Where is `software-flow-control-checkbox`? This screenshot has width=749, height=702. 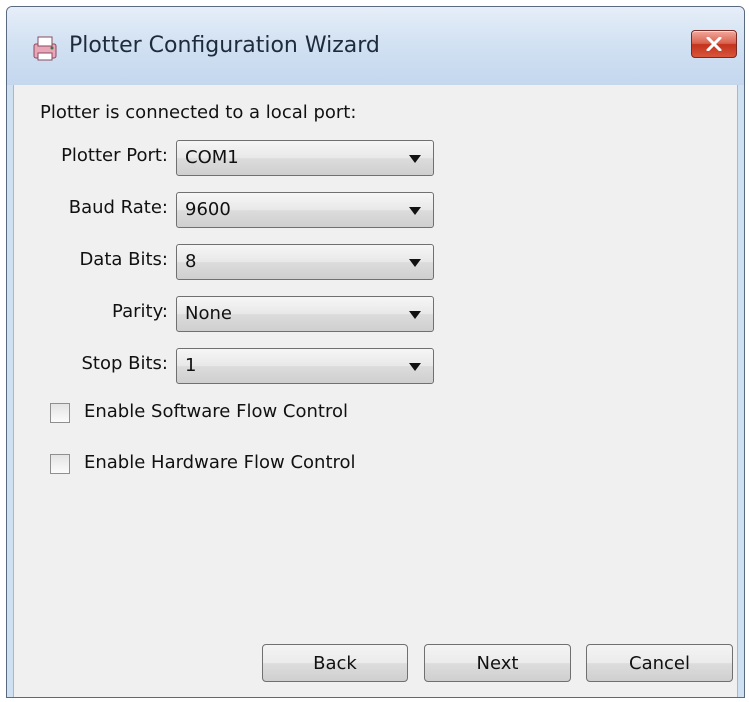
software-flow-control-checkbox is located at coordinates (60, 413).